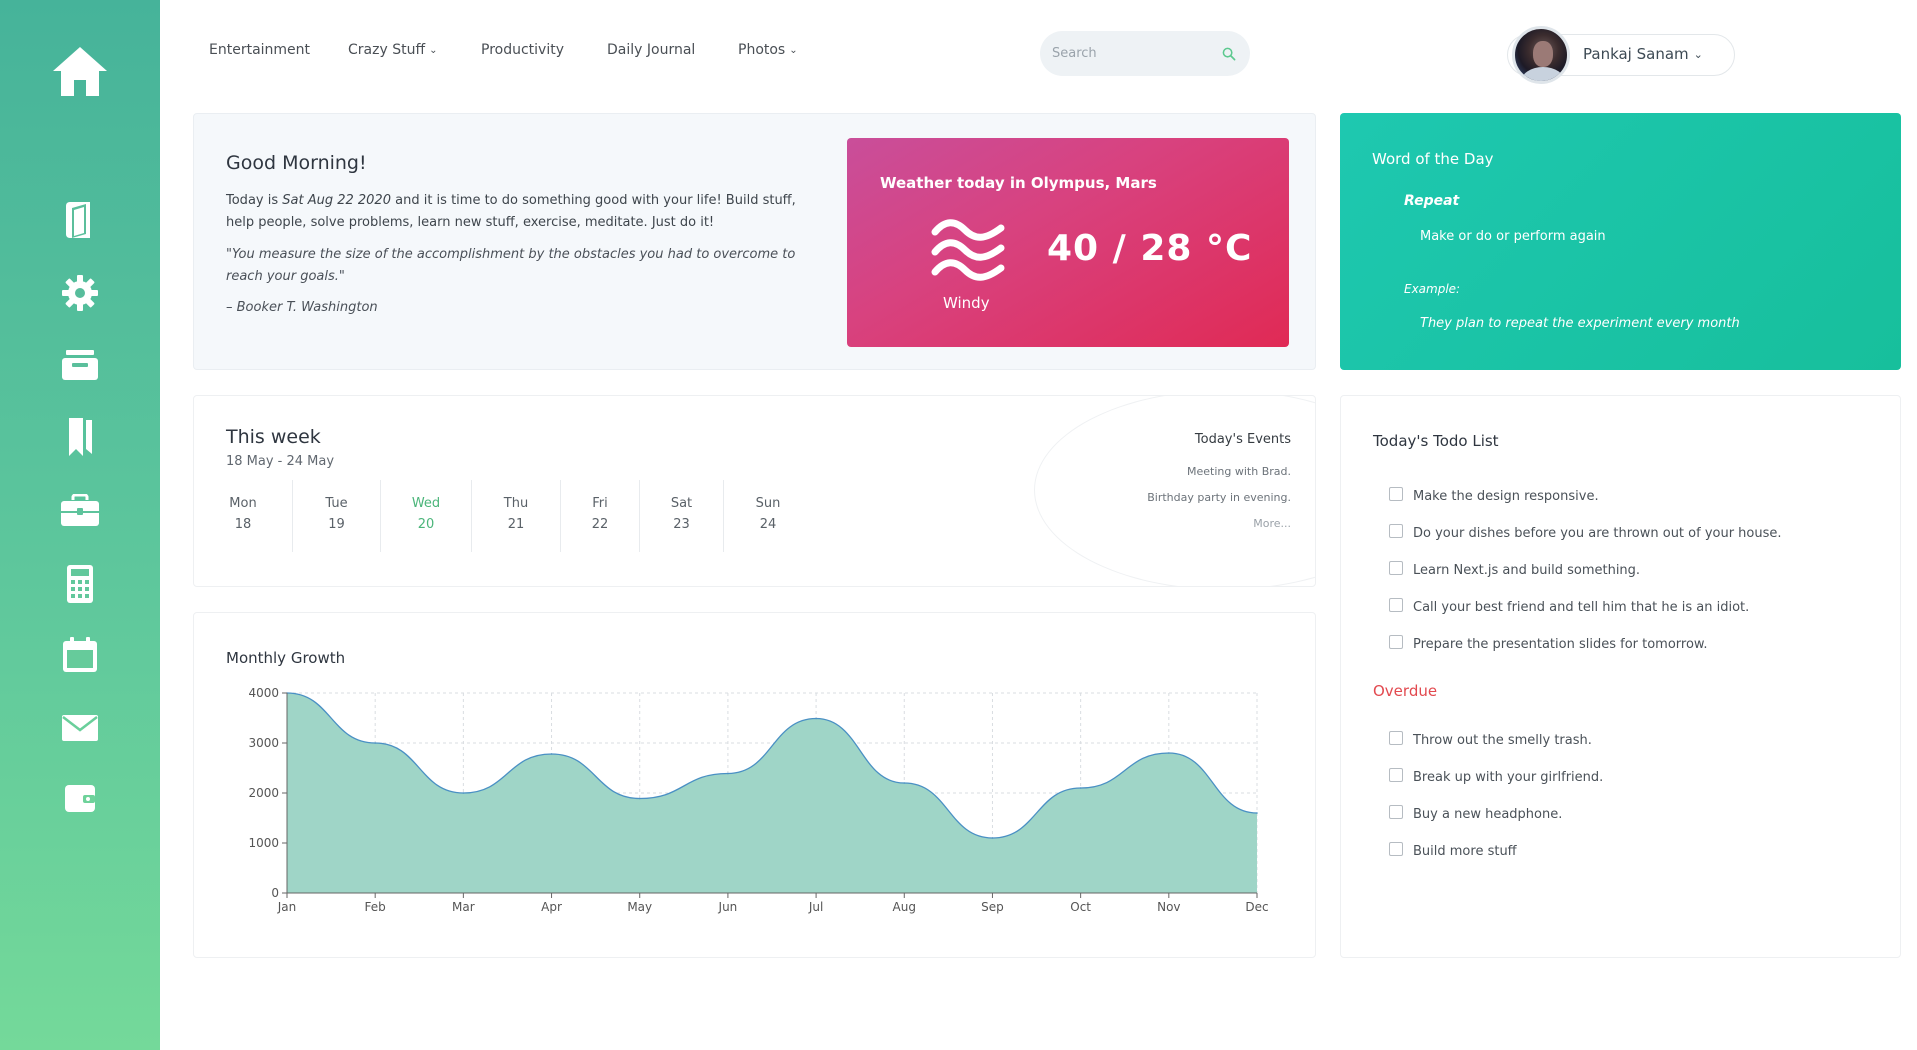 Image resolution: width=1917 pixels, height=1050 pixels. I want to click on day-wed: Wed 20, so click(426, 516).